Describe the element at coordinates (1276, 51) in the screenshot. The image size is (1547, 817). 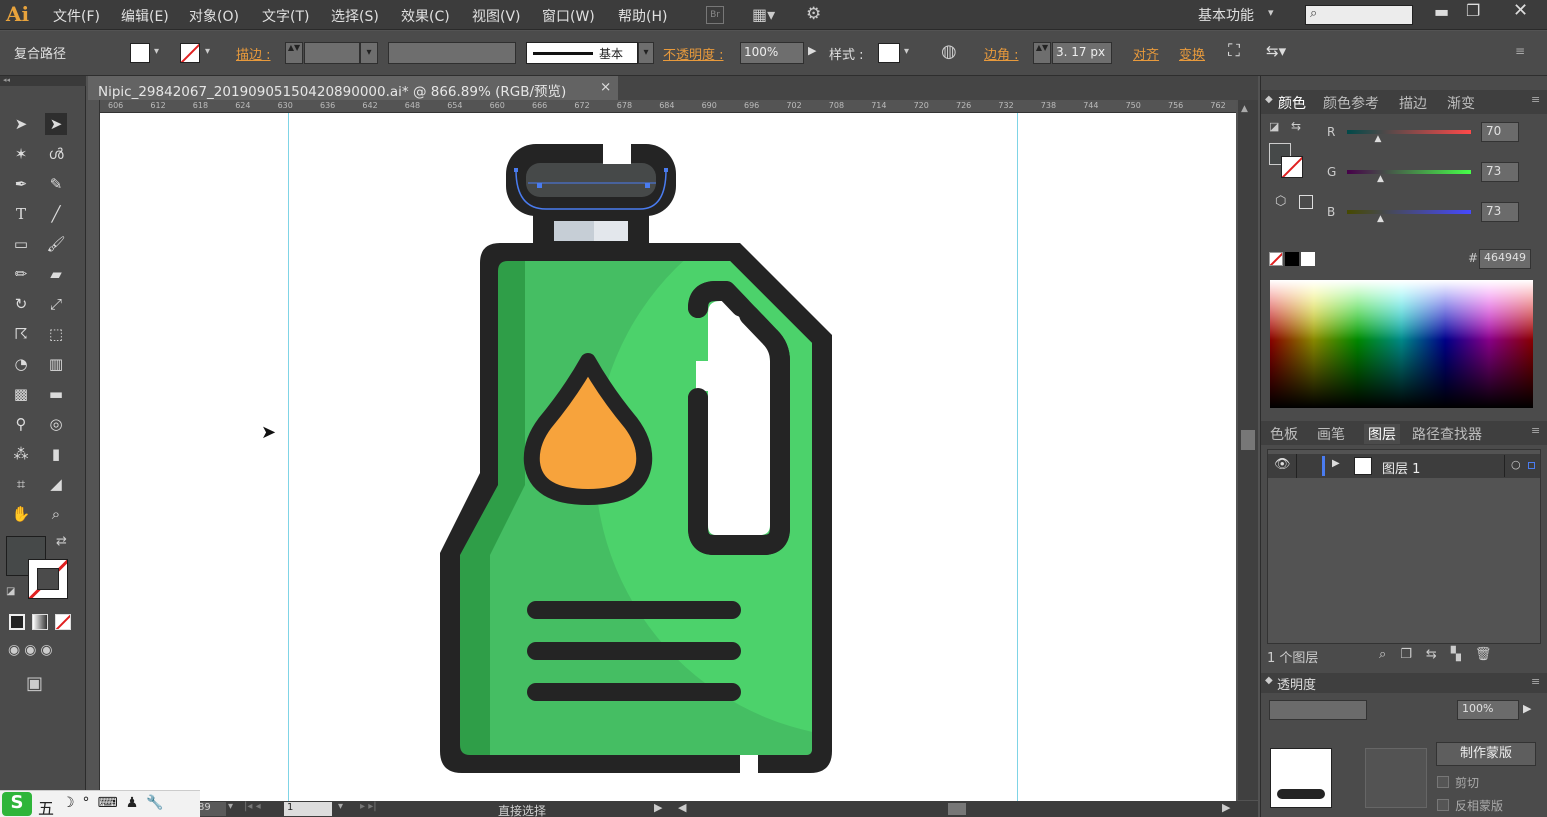
I see `edit-toolbar-icon: ⇆▾` at that location.